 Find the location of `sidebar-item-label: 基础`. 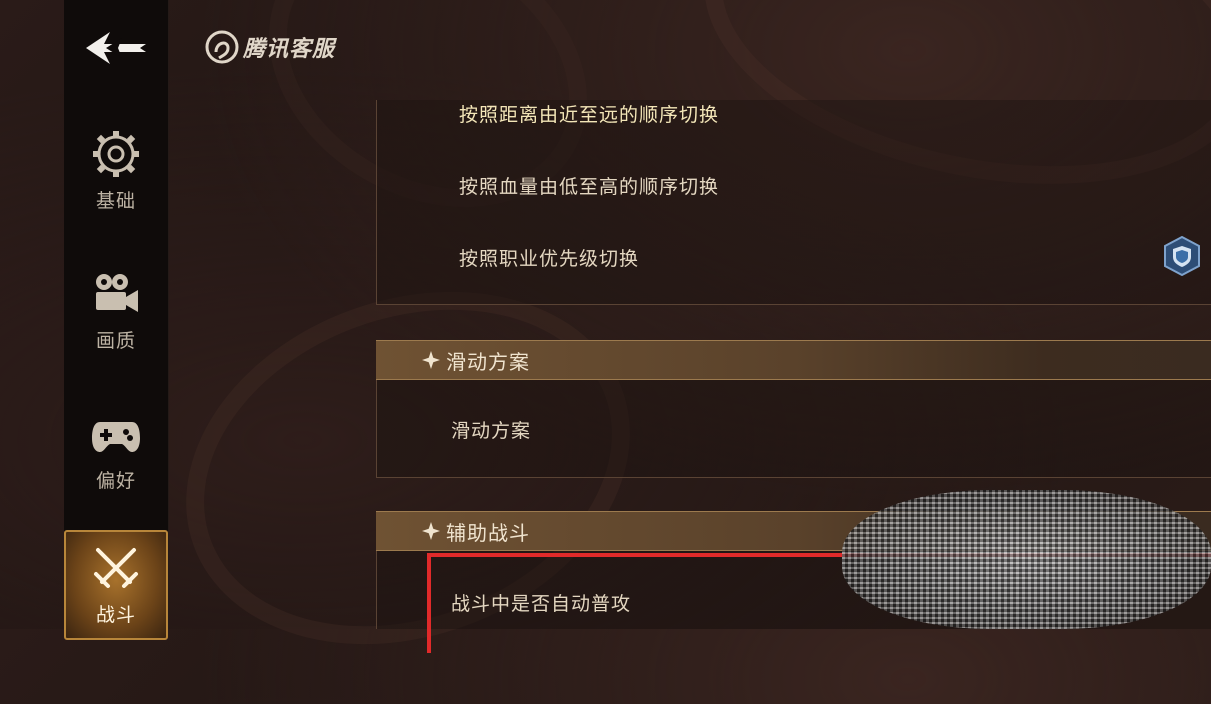

sidebar-item-label: 基础 is located at coordinates (115, 201).